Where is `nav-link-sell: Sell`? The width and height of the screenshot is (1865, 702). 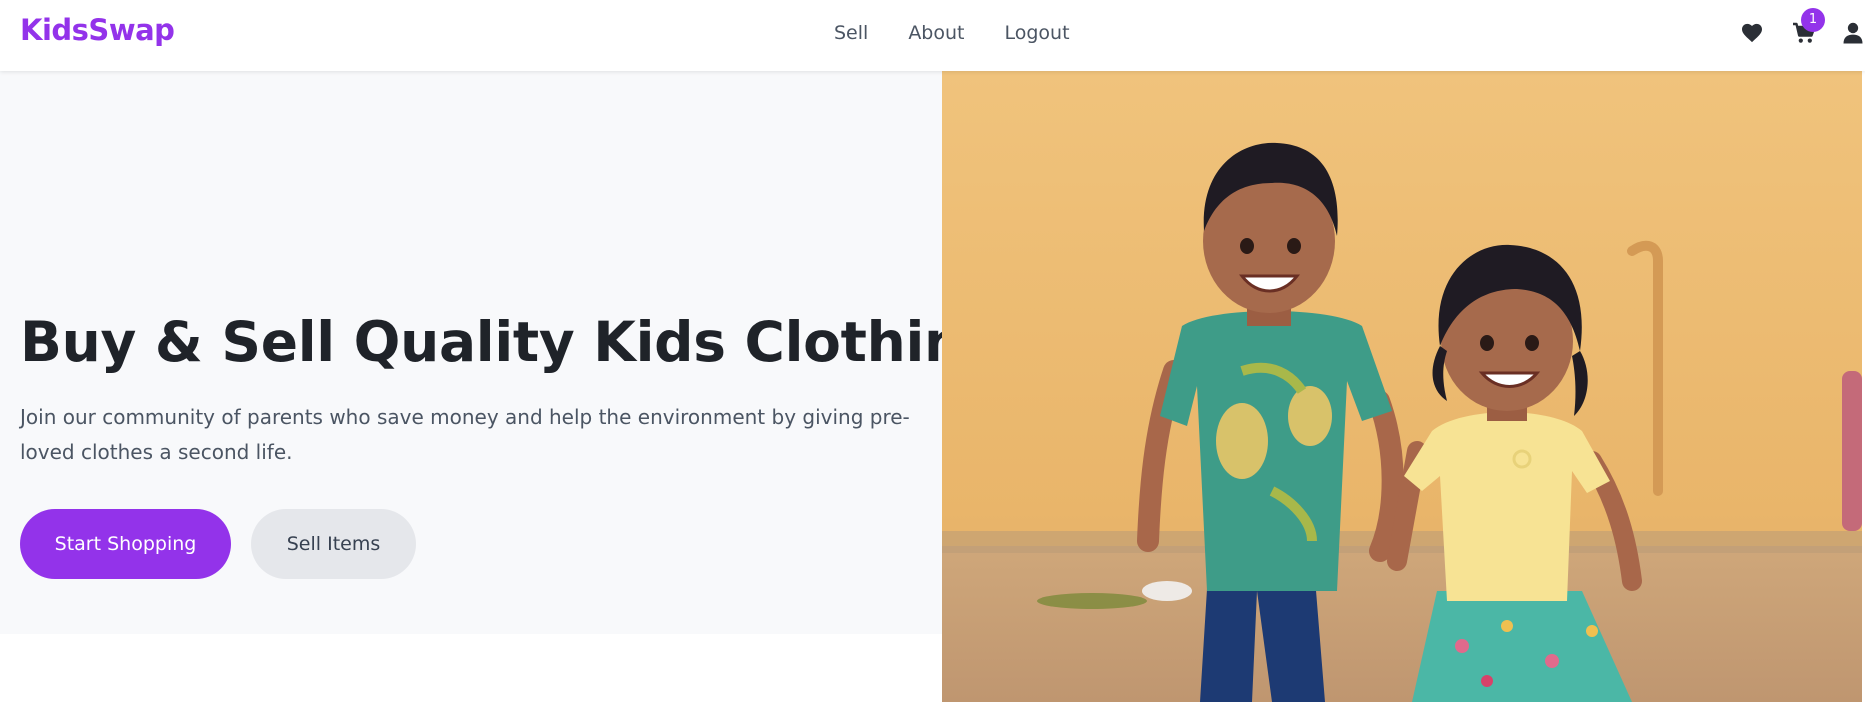 nav-link-sell: Sell is located at coordinates (851, 33).